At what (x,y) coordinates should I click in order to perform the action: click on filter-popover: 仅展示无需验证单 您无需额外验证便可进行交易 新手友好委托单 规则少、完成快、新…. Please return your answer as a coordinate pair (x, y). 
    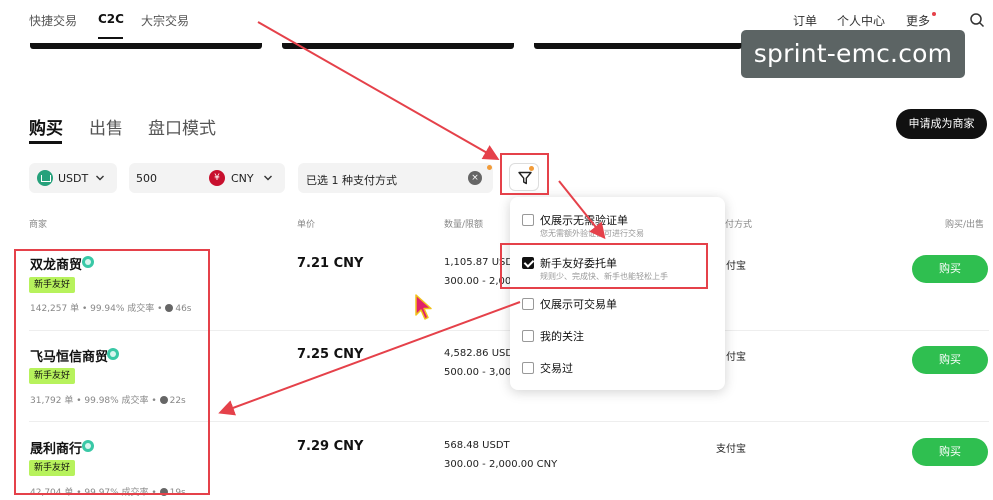
    Looking at the image, I should click on (617, 293).